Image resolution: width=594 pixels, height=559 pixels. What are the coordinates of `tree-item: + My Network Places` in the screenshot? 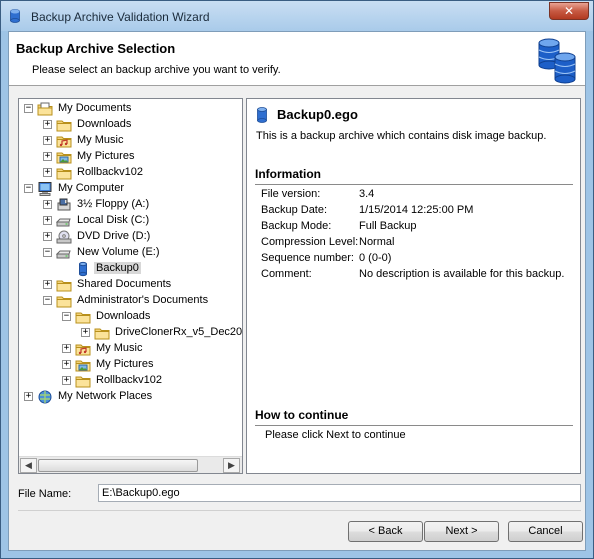 It's located at (133, 397).